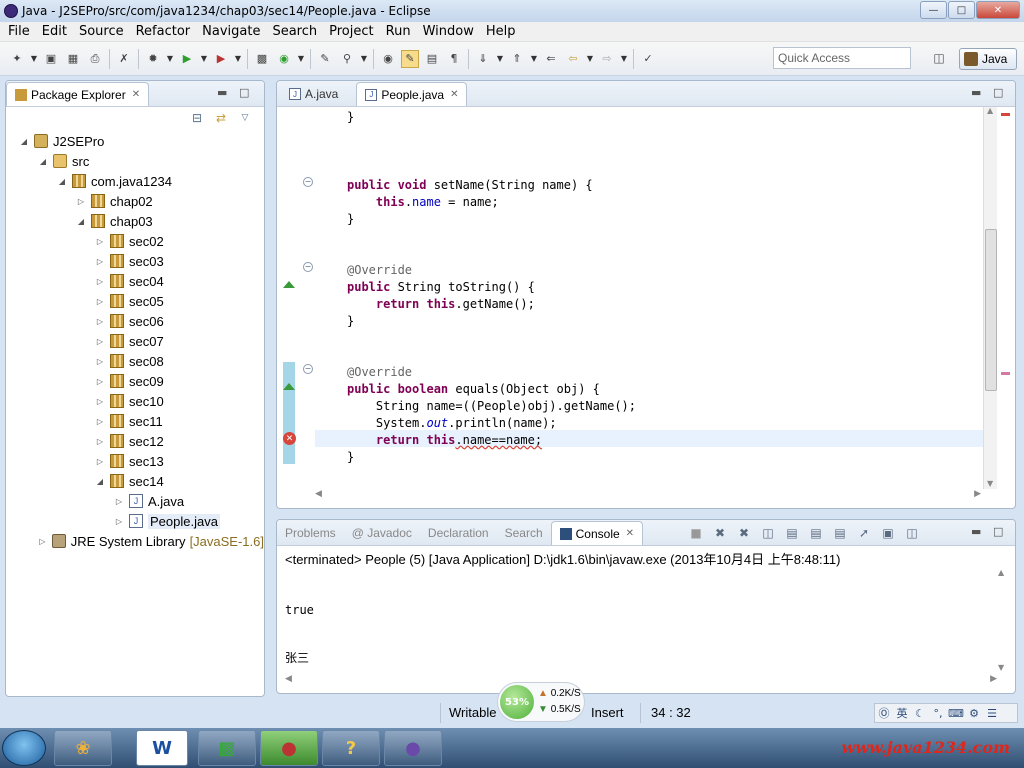 The height and width of the screenshot is (768, 1024). I want to click on tab-people-java: J People.java ✕, so click(412, 94).